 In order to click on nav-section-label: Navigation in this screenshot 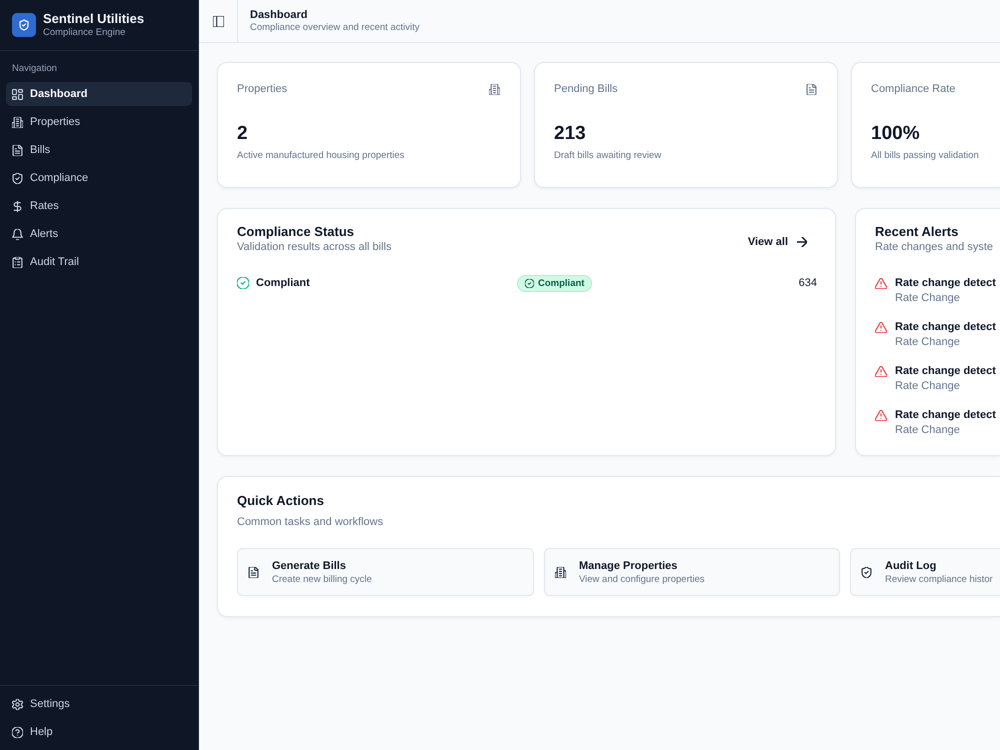, I will do `click(34, 69)`.